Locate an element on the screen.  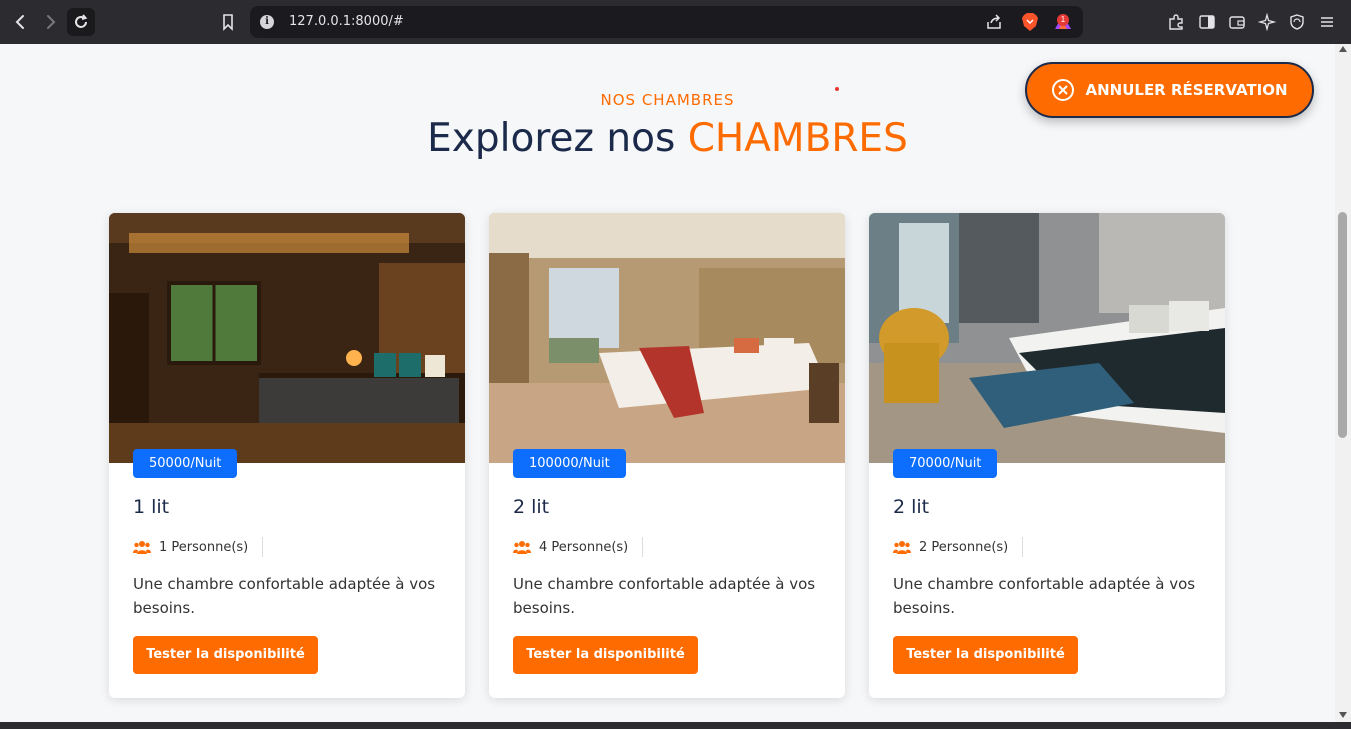
notification-badge: 1 is located at coordinates (1063, 20).